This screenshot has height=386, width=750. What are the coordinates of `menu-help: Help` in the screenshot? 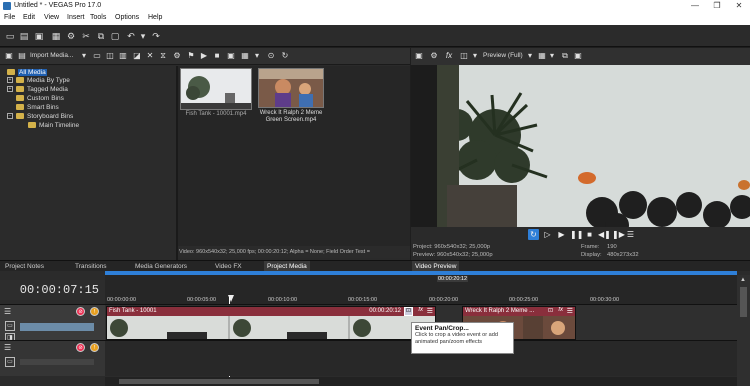 It's located at (155, 17).